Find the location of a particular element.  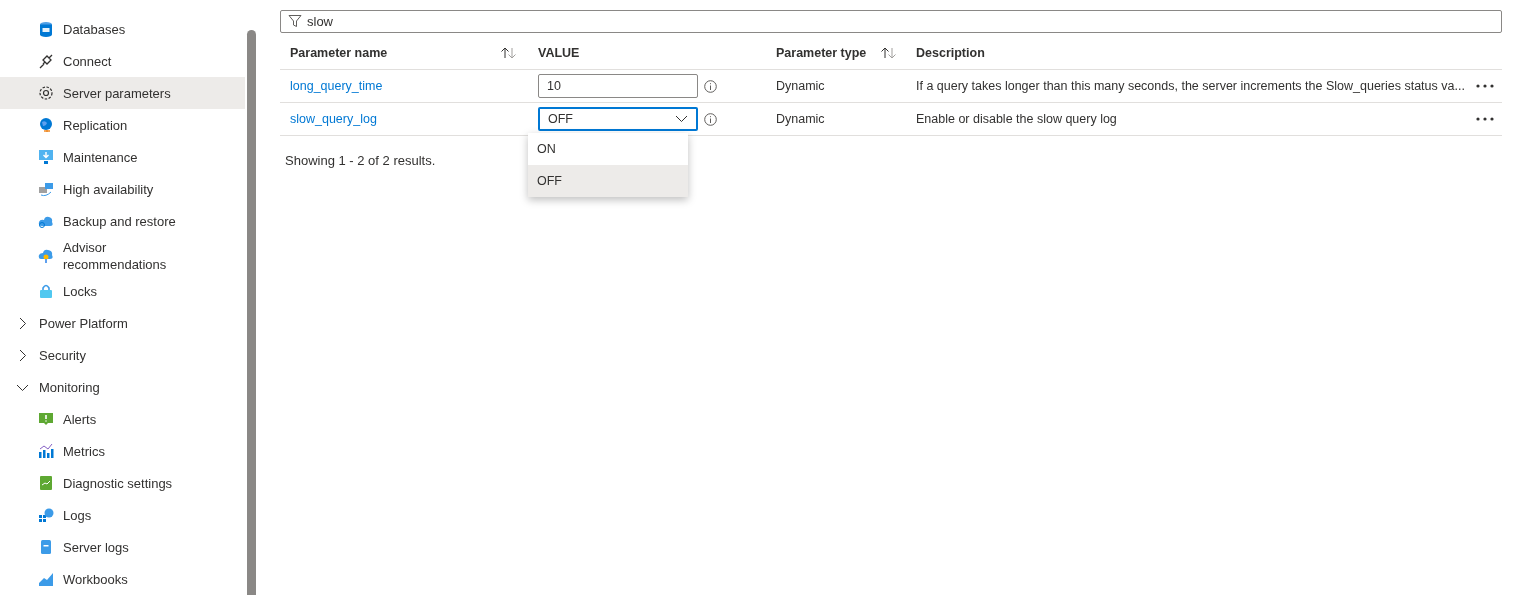

nav-item: Backup and restore is located at coordinates (122, 221).